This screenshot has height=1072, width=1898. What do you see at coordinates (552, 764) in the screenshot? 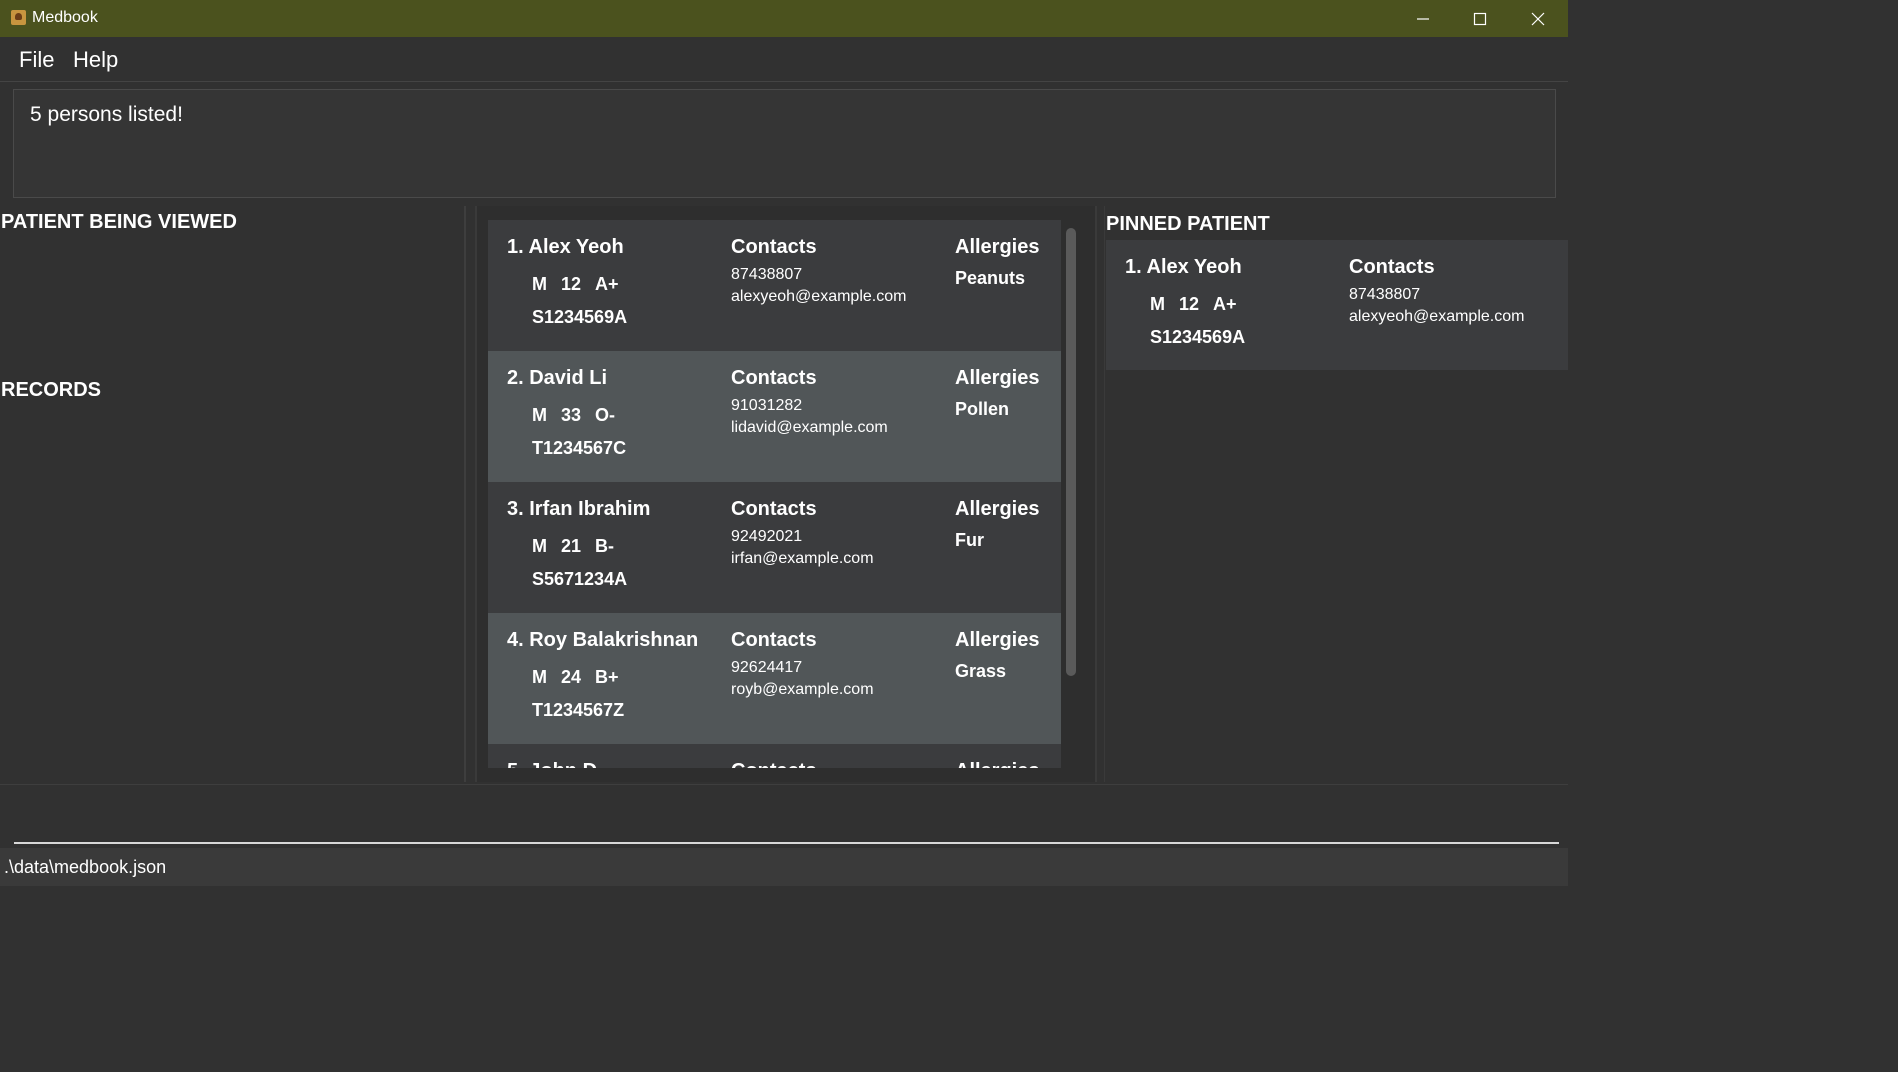
I see `patient-name: 5. John D` at bounding box center [552, 764].